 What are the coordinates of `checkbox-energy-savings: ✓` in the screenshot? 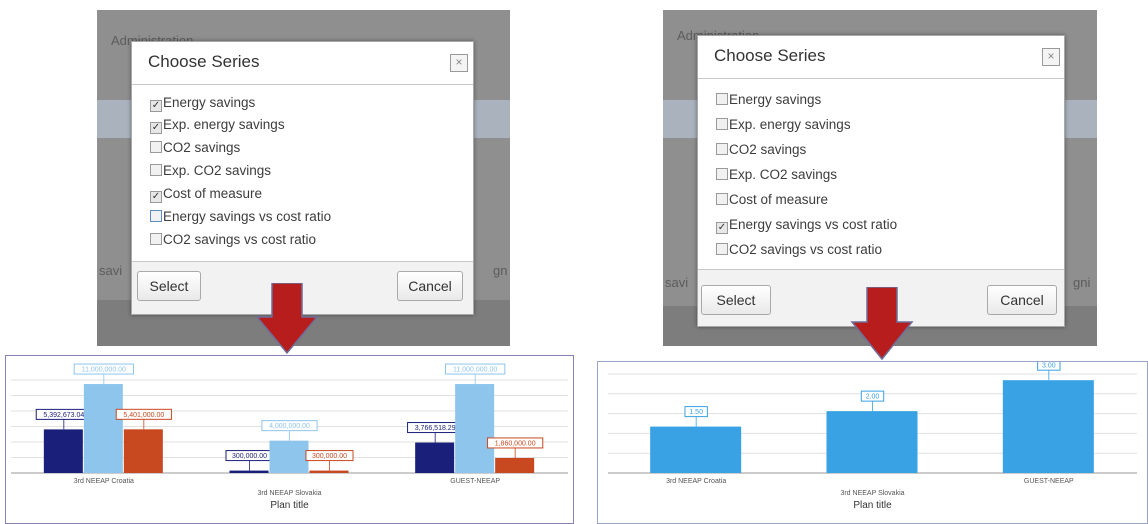 It's located at (156, 106).